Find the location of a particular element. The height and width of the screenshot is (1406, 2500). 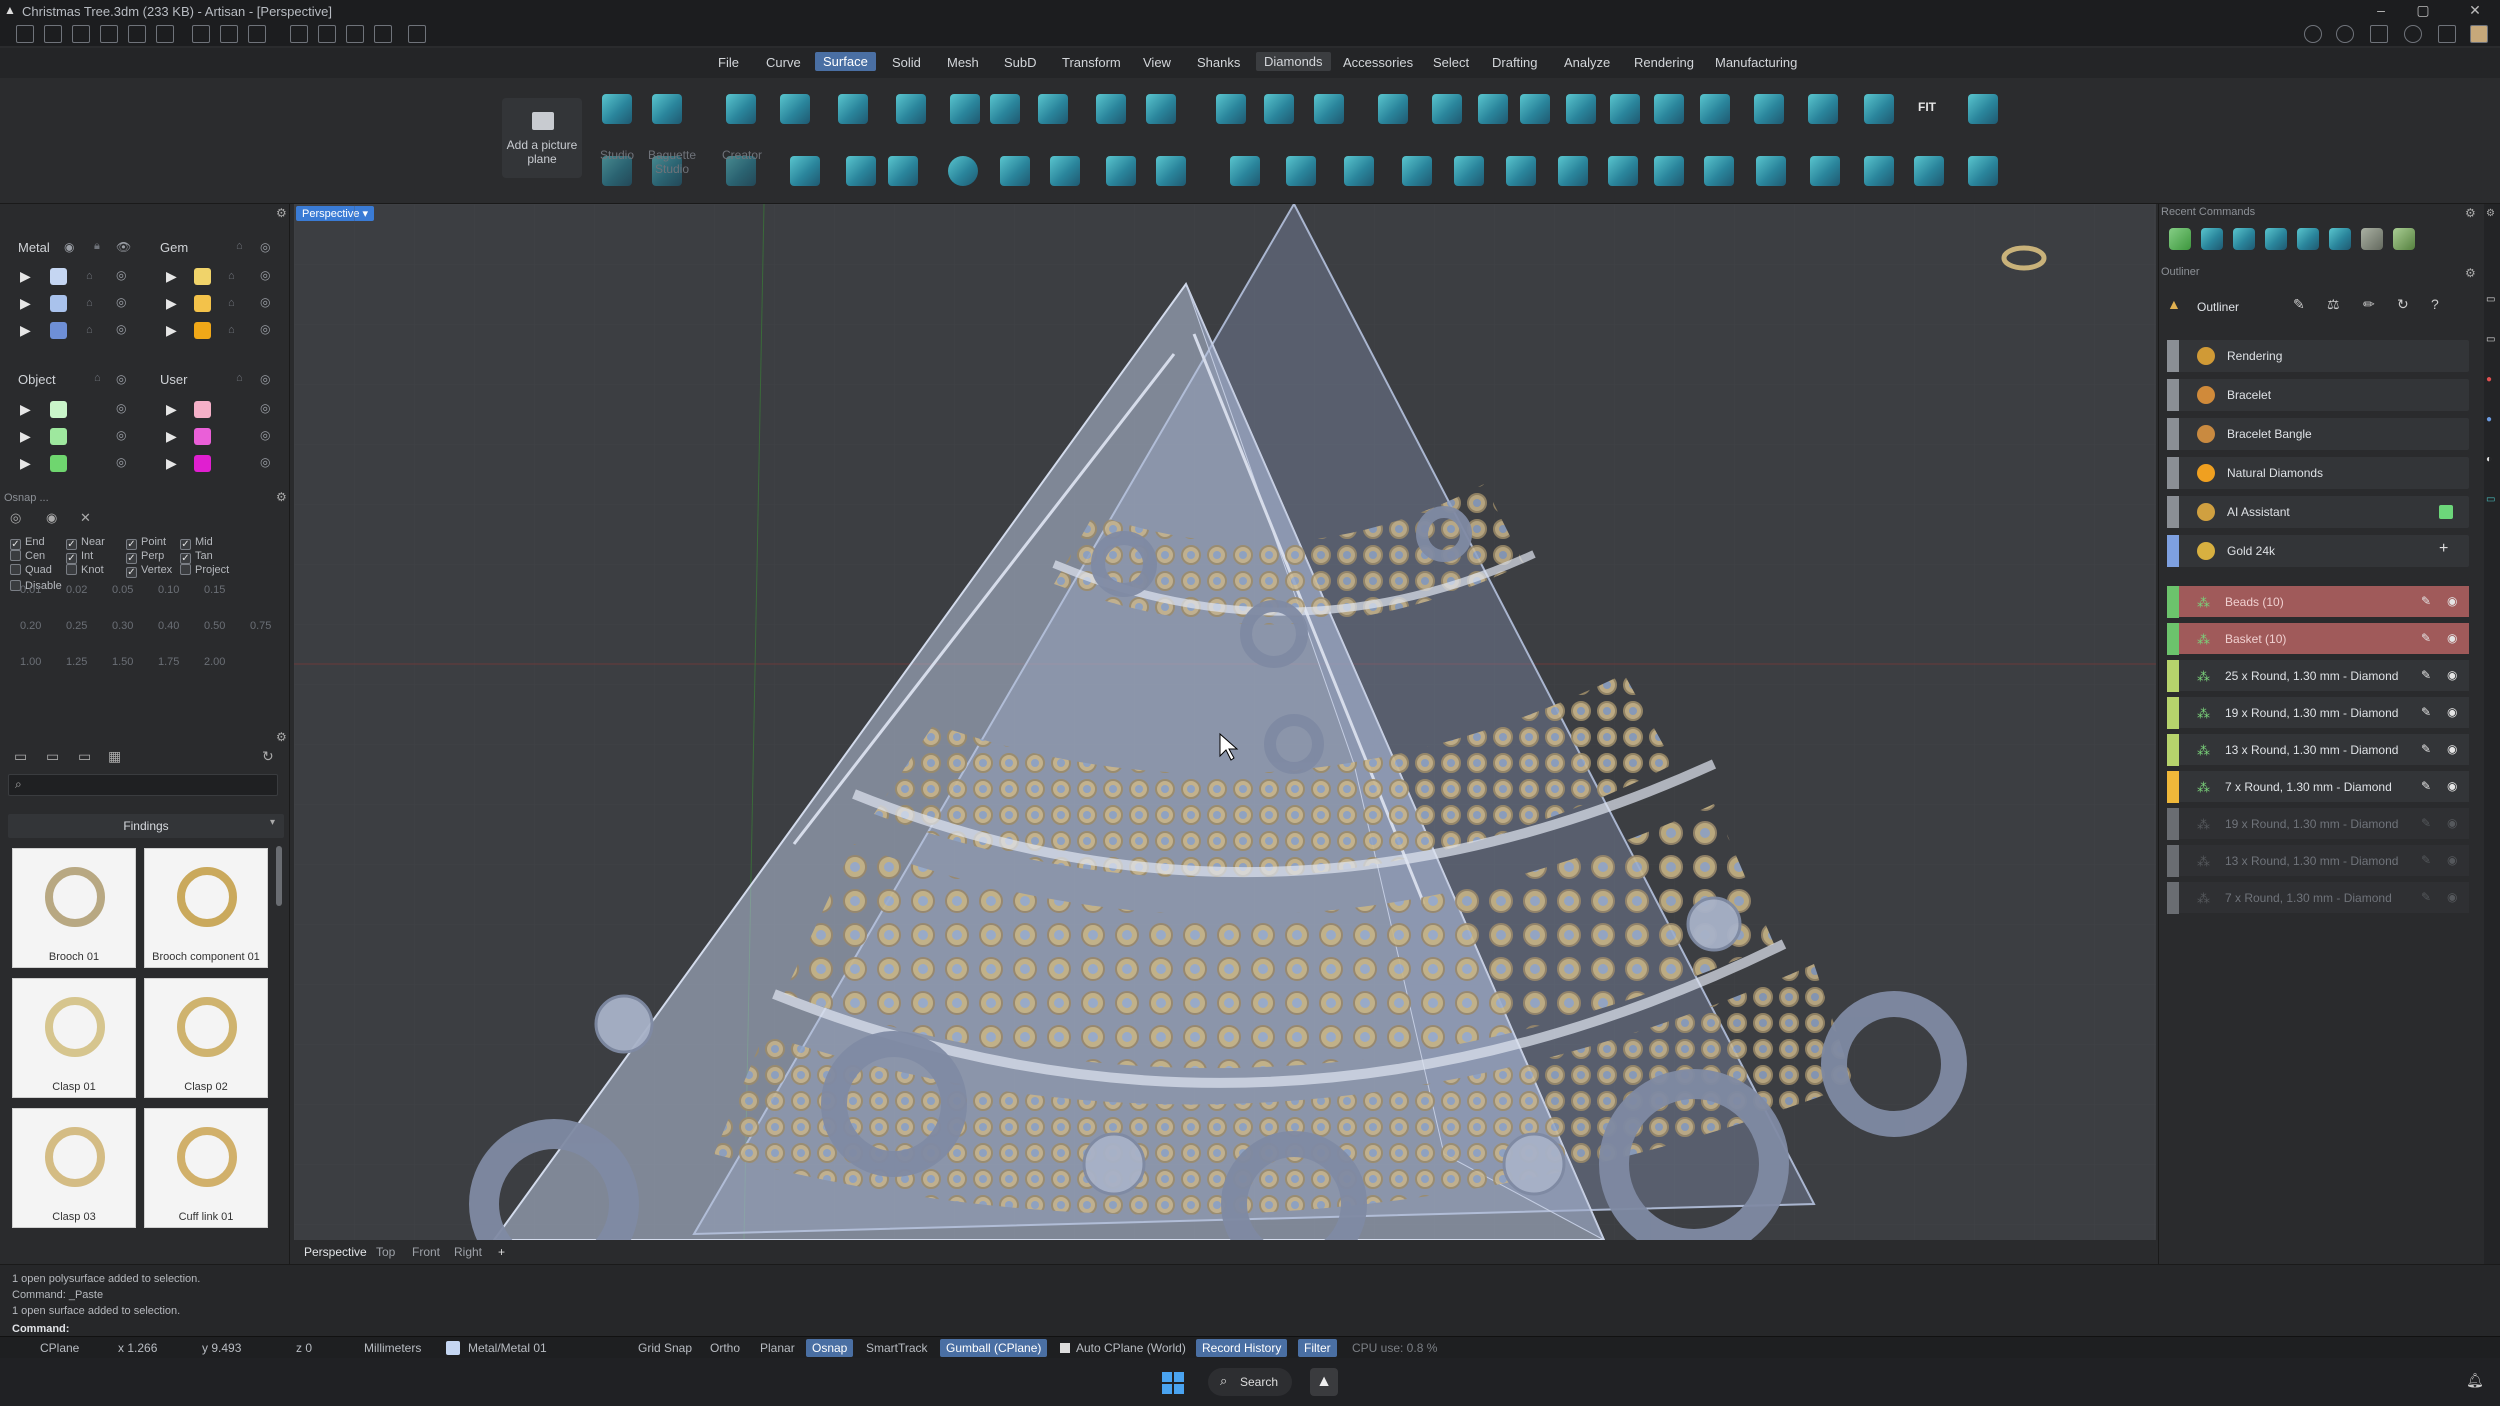

recent-commands-settings-icon: ⚙ is located at coordinates (2470, 213).